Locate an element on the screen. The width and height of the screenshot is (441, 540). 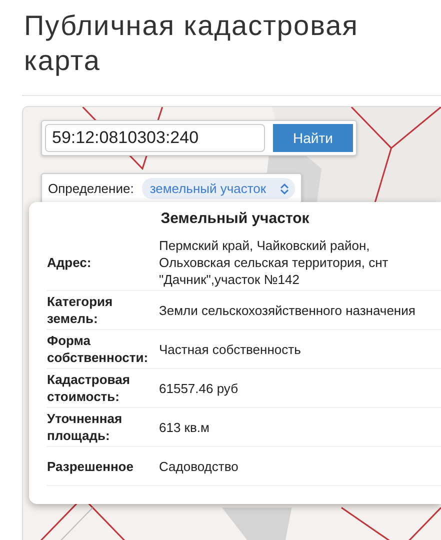
field-label: Форма собственности: is located at coordinates (98, 349).